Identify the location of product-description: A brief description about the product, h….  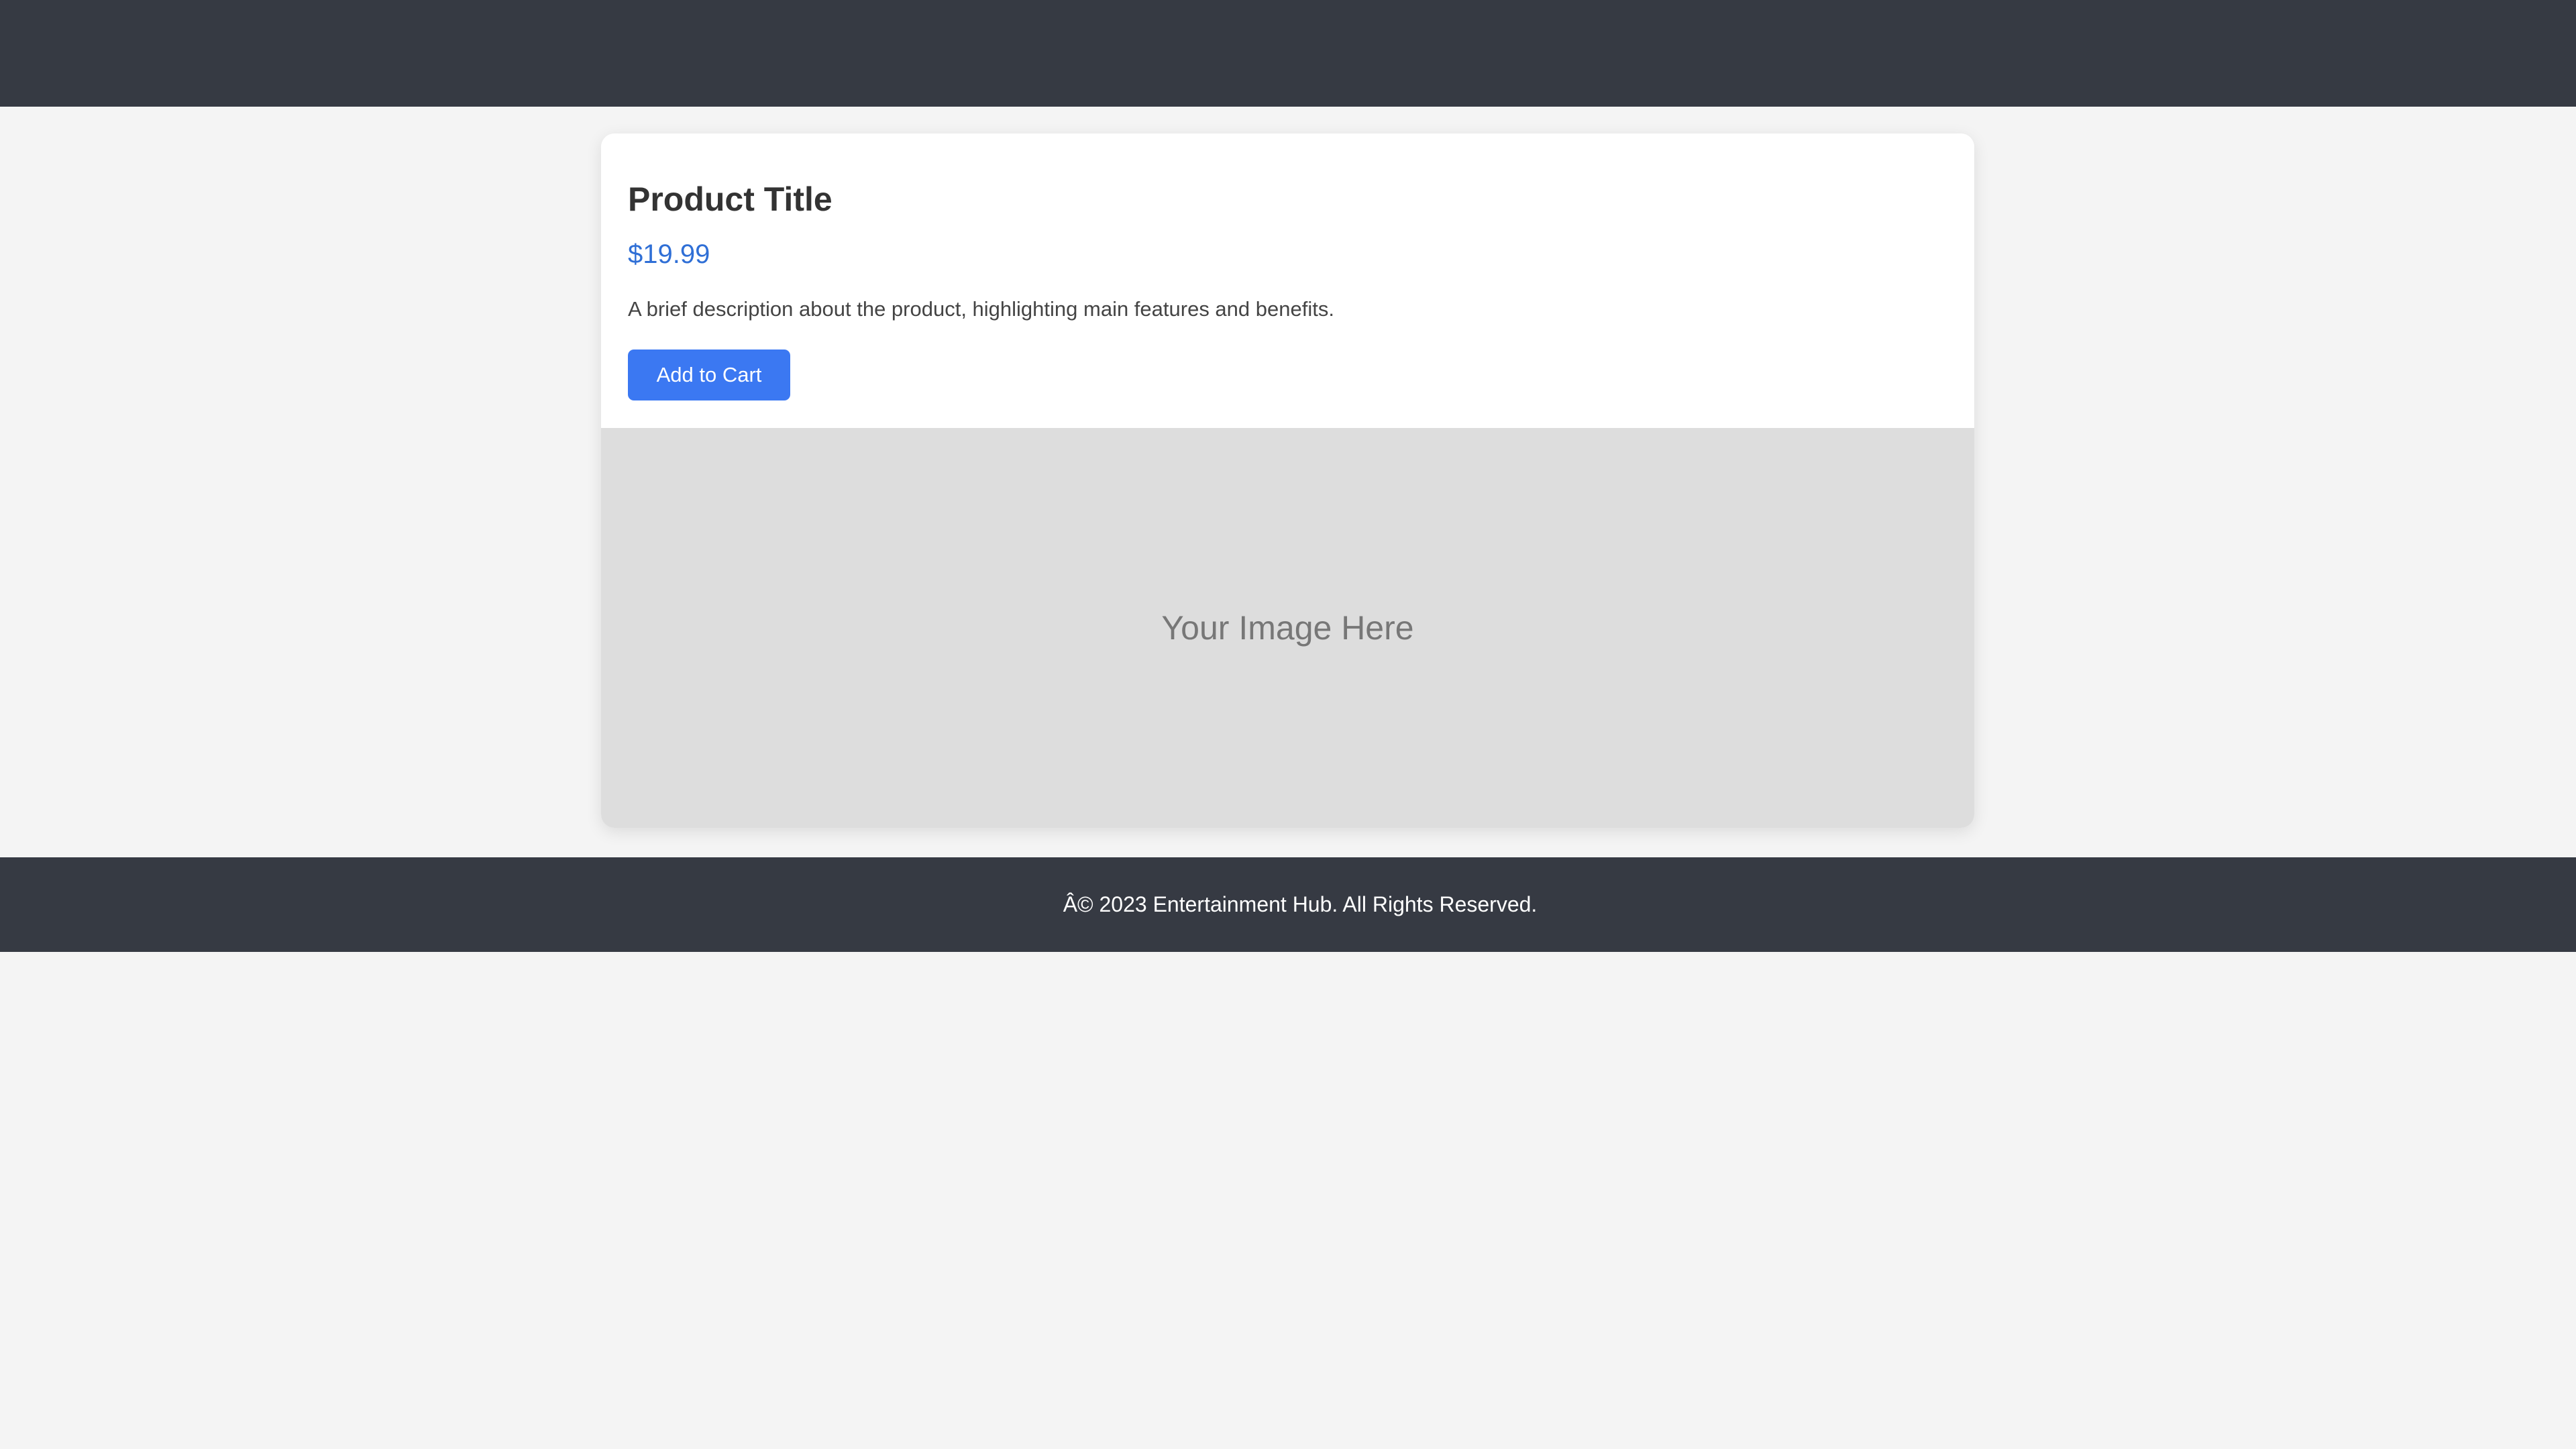
(981, 309).